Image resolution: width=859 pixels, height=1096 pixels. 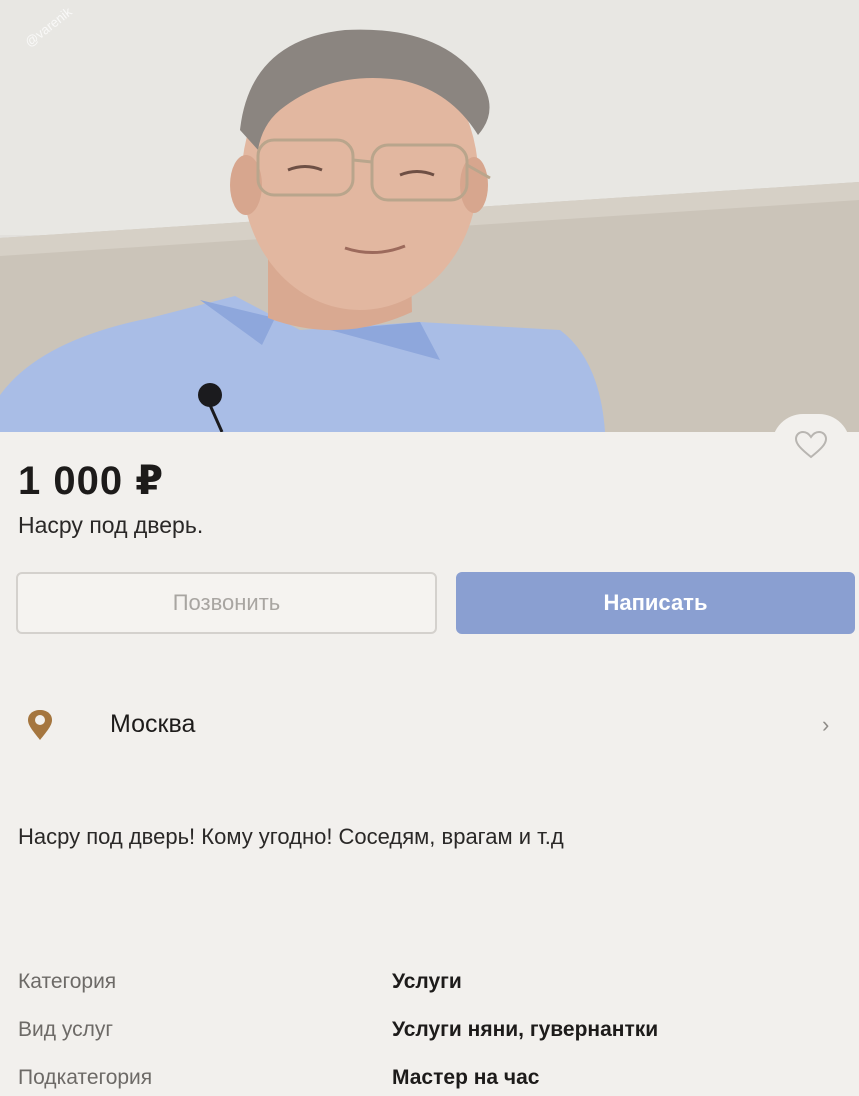 I want to click on param-label-subcategory: Подкатегория, so click(x=85, y=1077).